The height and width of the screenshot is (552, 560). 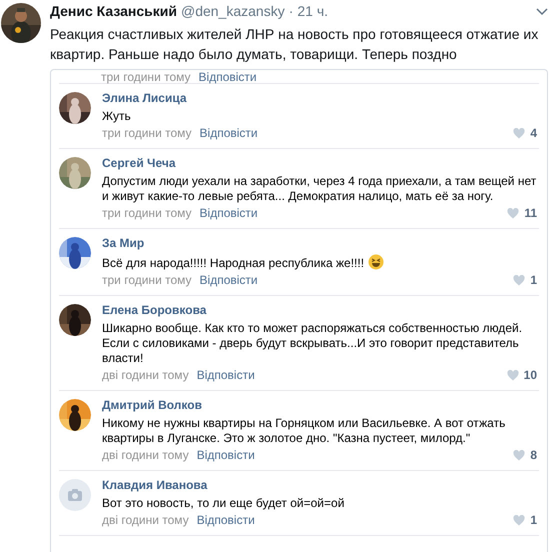 What do you see at coordinates (75, 495) in the screenshot?
I see `camera-icon` at bounding box center [75, 495].